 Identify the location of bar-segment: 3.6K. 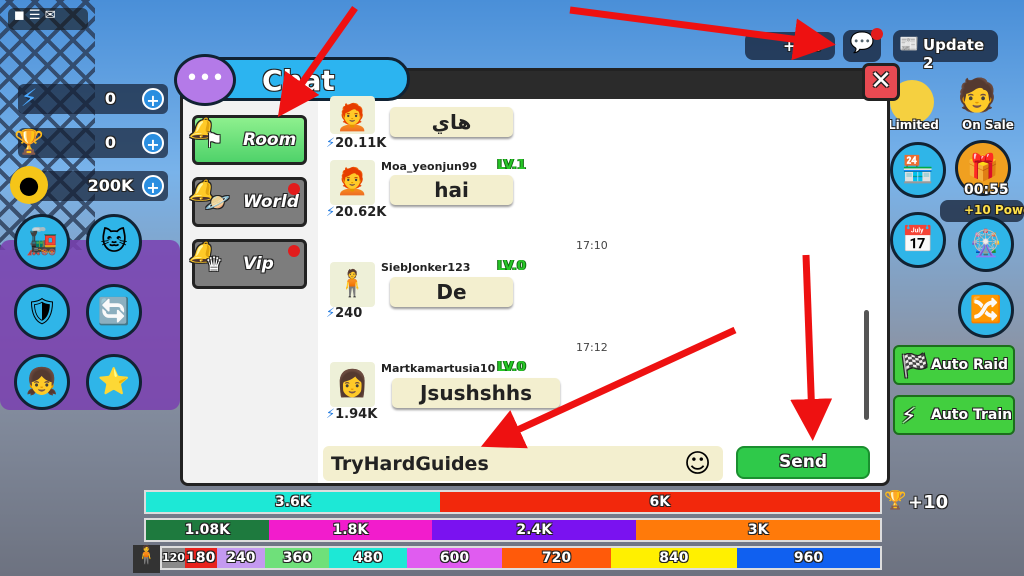
(293, 502).